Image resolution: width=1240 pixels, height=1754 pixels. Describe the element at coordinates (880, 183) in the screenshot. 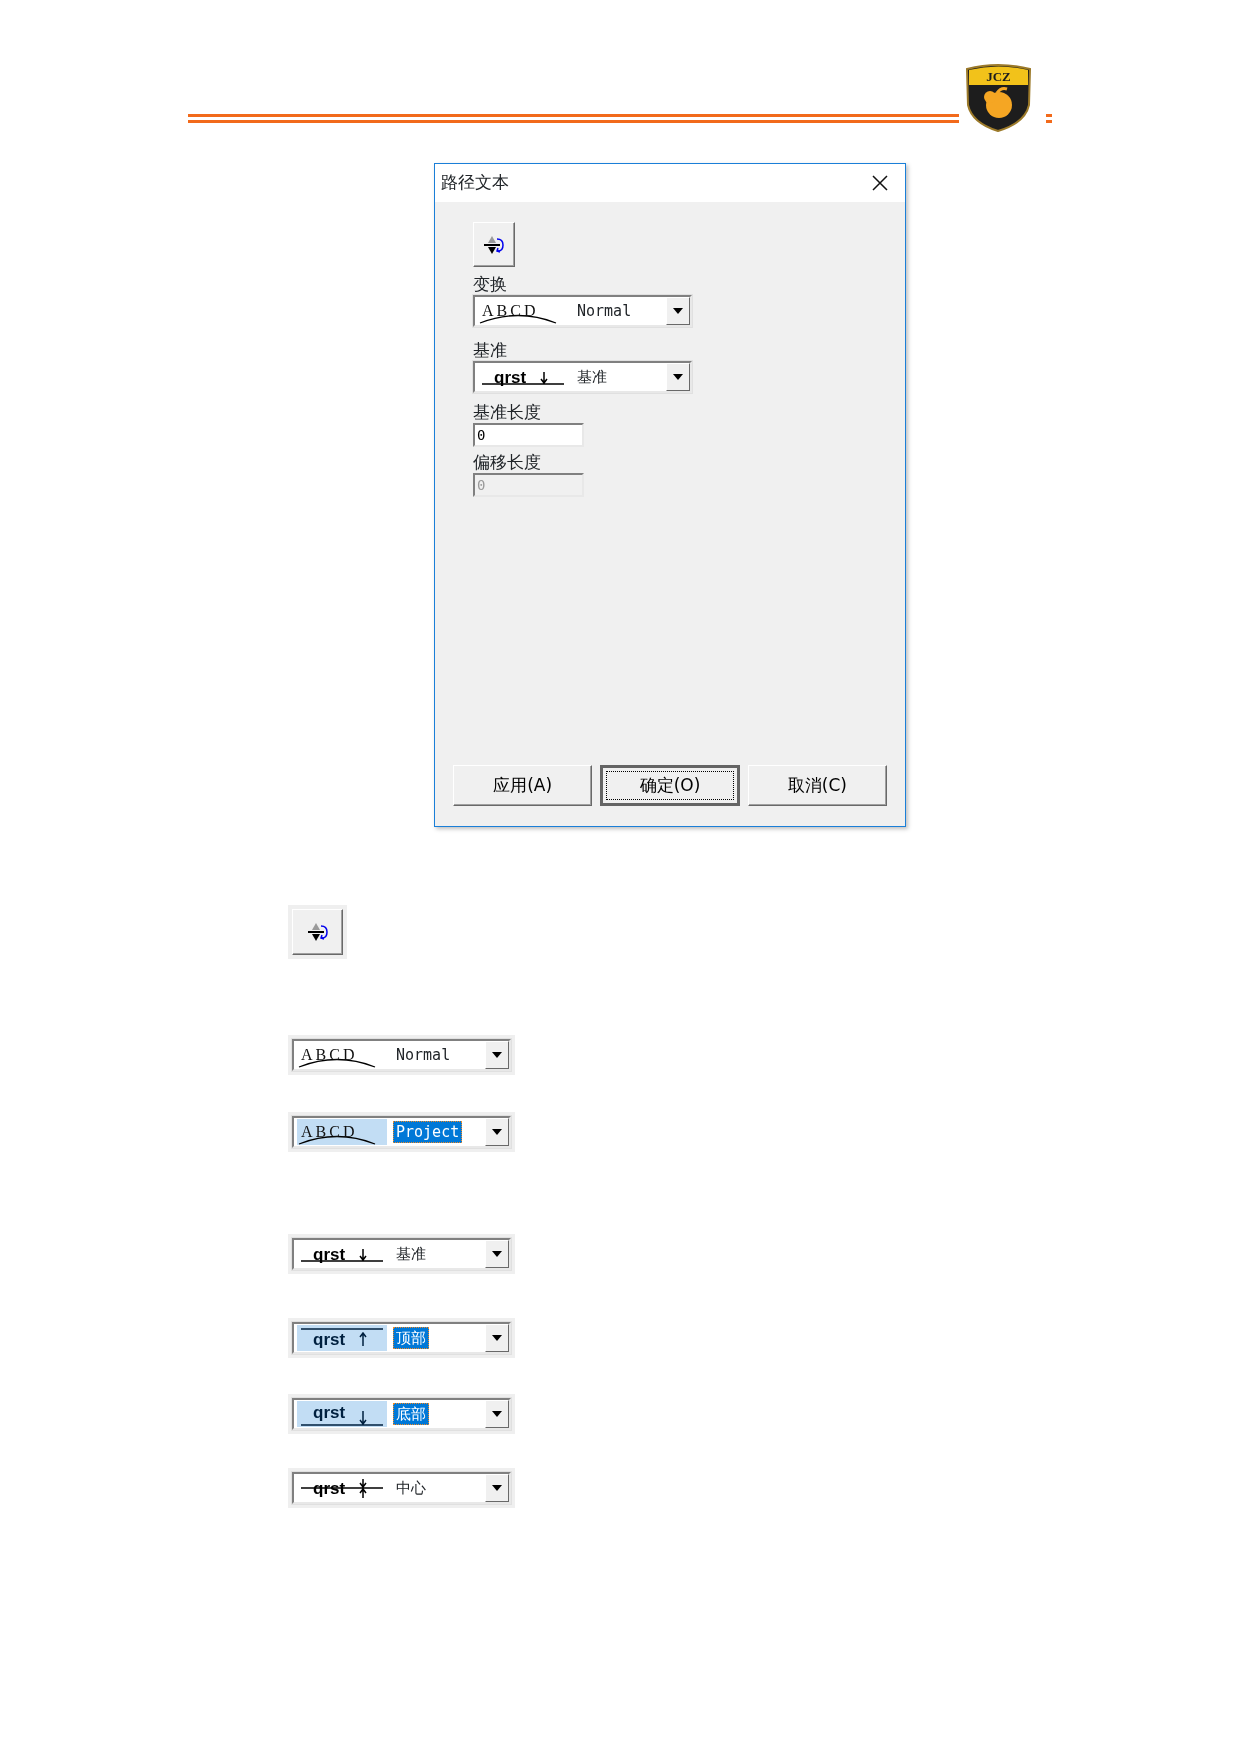

I see `close-icon` at that location.